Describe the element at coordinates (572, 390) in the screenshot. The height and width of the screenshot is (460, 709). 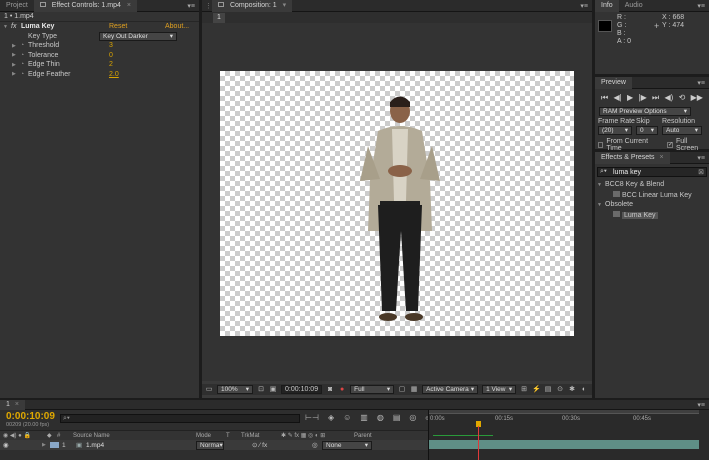
I see `reset-exposure-icon: ✱` at that location.